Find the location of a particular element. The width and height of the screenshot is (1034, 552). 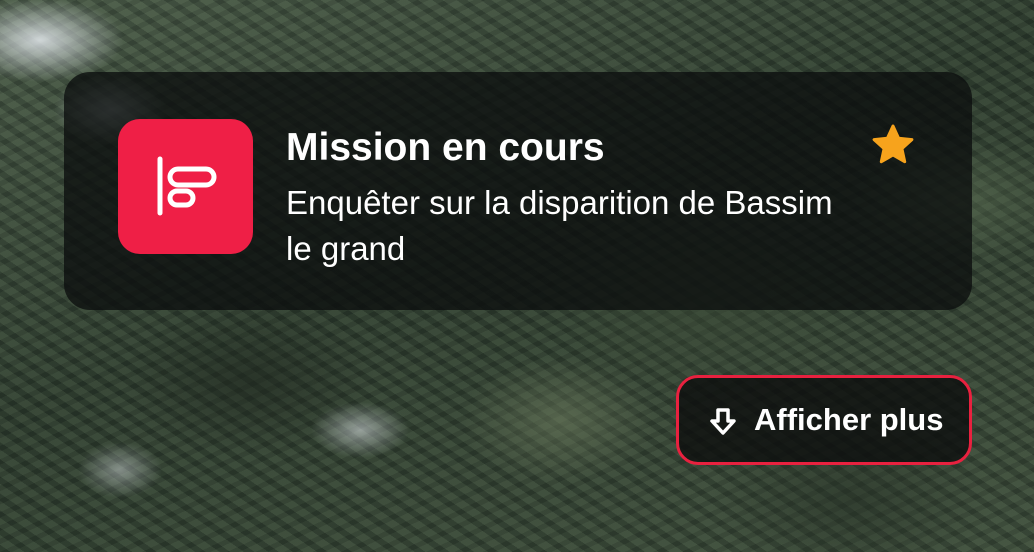

show-more-label: Afficher plus is located at coordinates (849, 419).